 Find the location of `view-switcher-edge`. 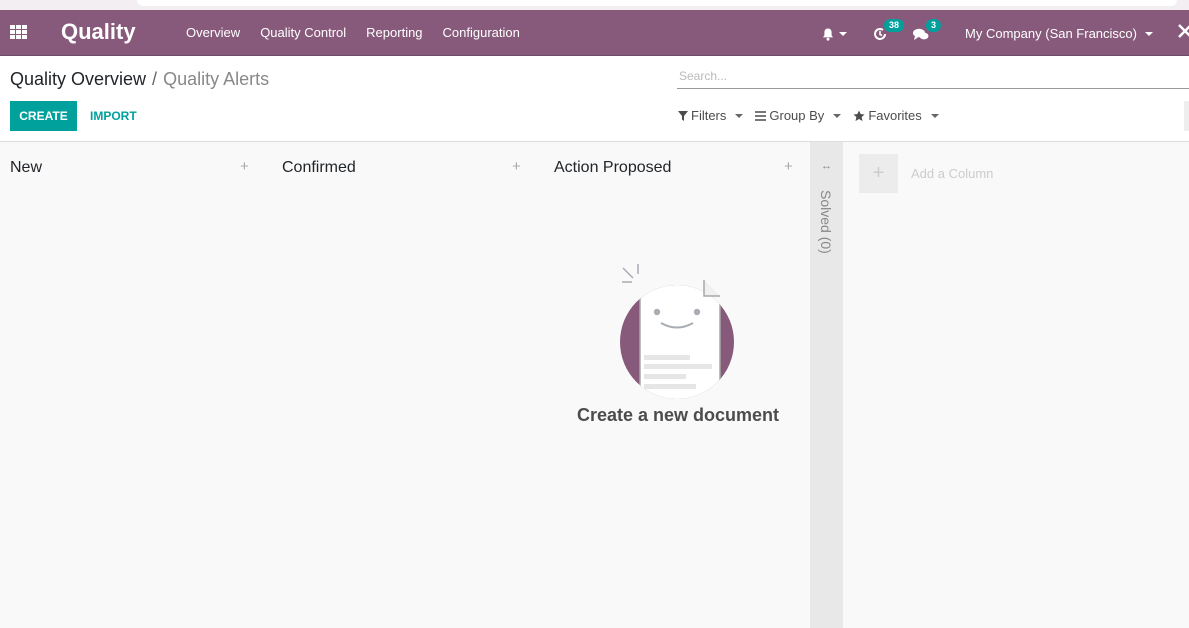

view-switcher-edge is located at coordinates (1186, 116).